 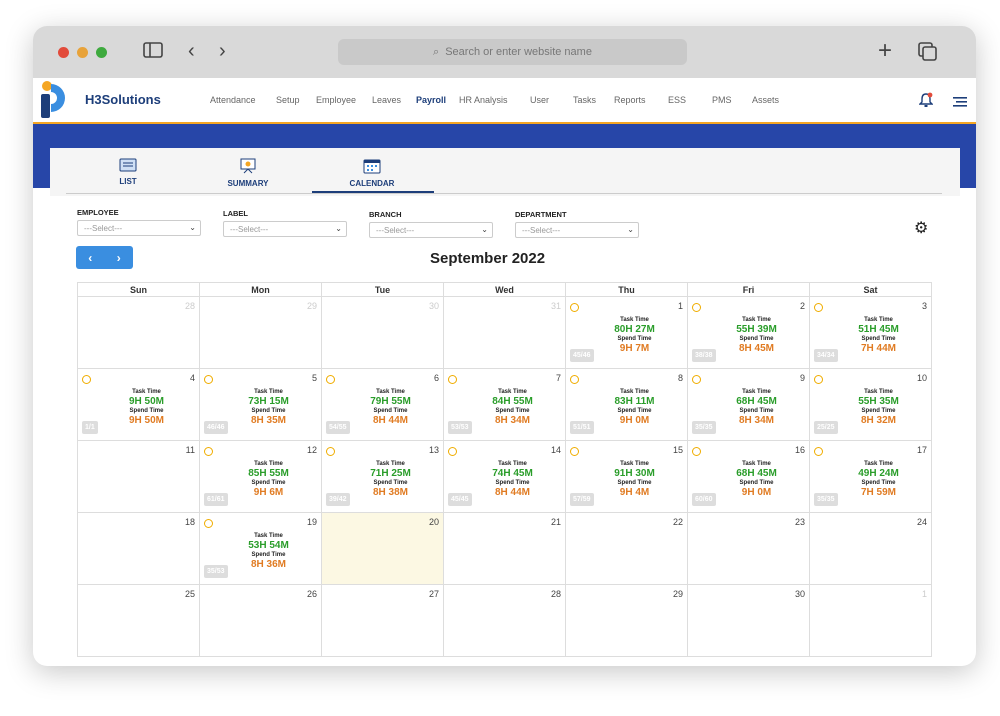 I want to click on branch-select: ---Select--- ⌄, so click(x=431, y=230).